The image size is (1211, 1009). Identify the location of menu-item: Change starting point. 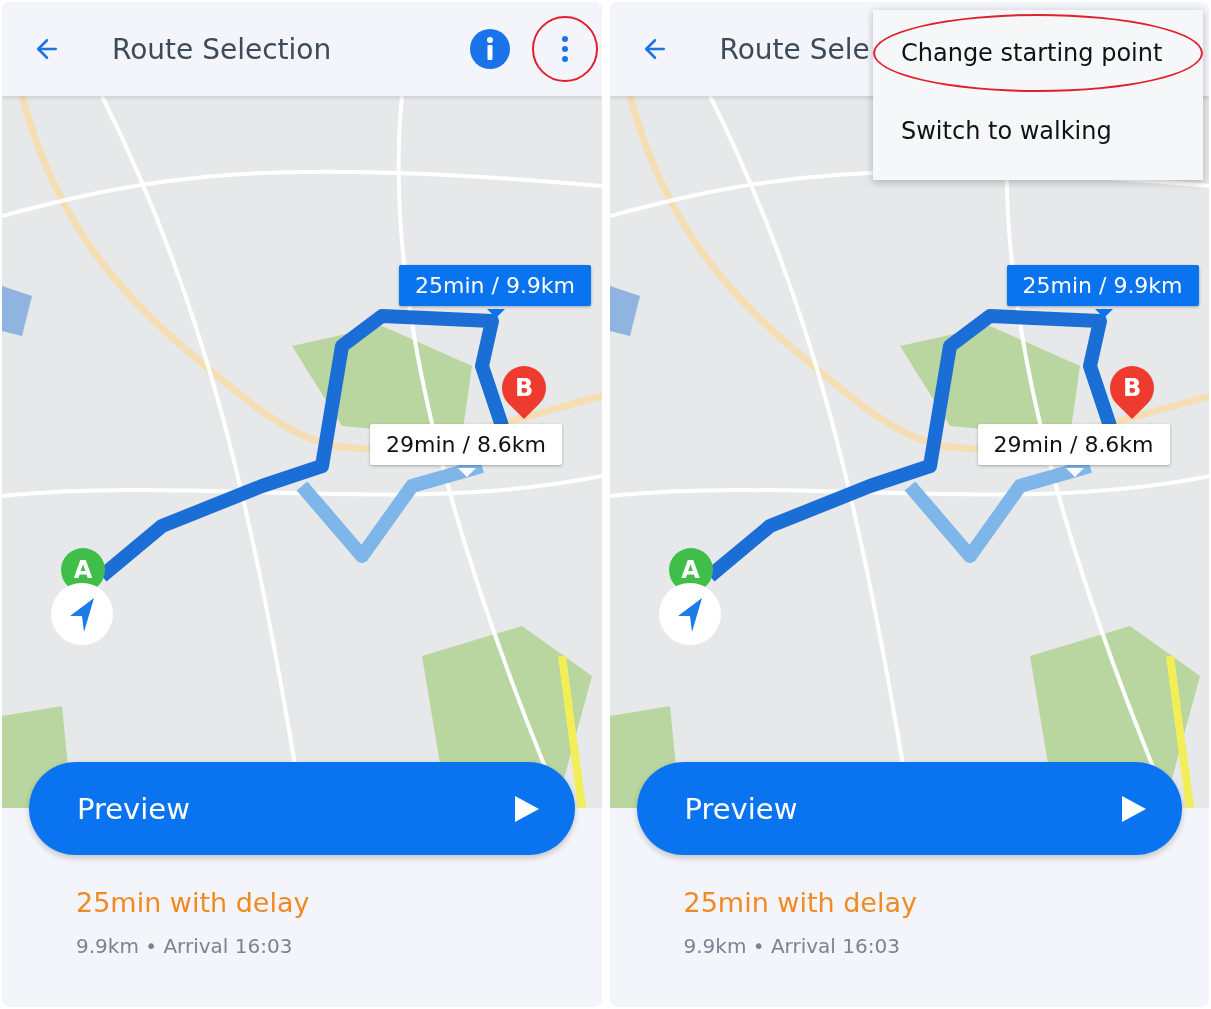
(1038, 53).